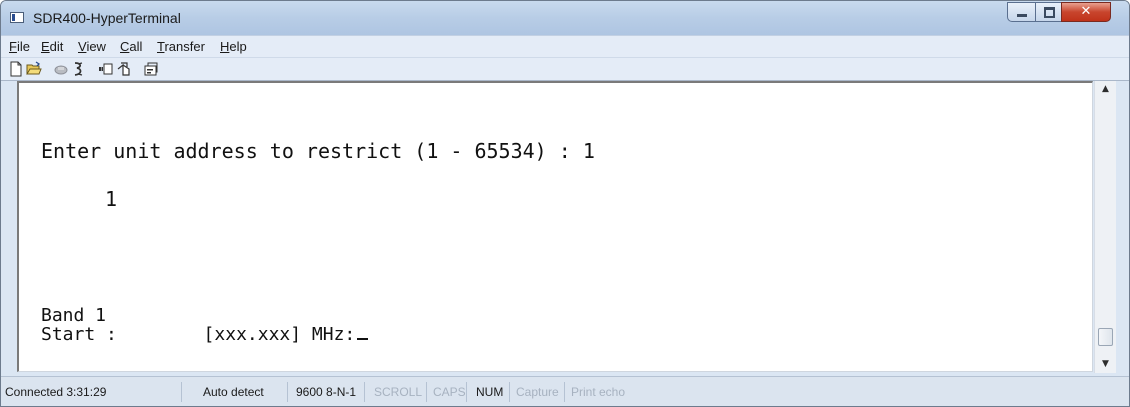 Image resolution: width=1130 pixels, height=407 pixels. What do you see at coordinates (34, 69) in the screenshot?
I see `open-icon` at bounding box center [34, 69].